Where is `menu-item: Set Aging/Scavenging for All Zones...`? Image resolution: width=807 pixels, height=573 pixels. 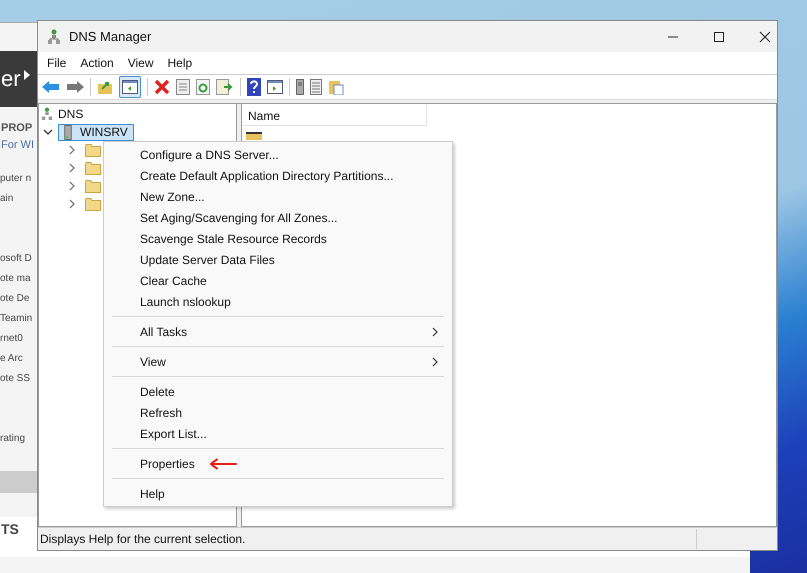
menu-item: Set Aging/Scavenging for All Zones... is located at coordinates (278, 217).